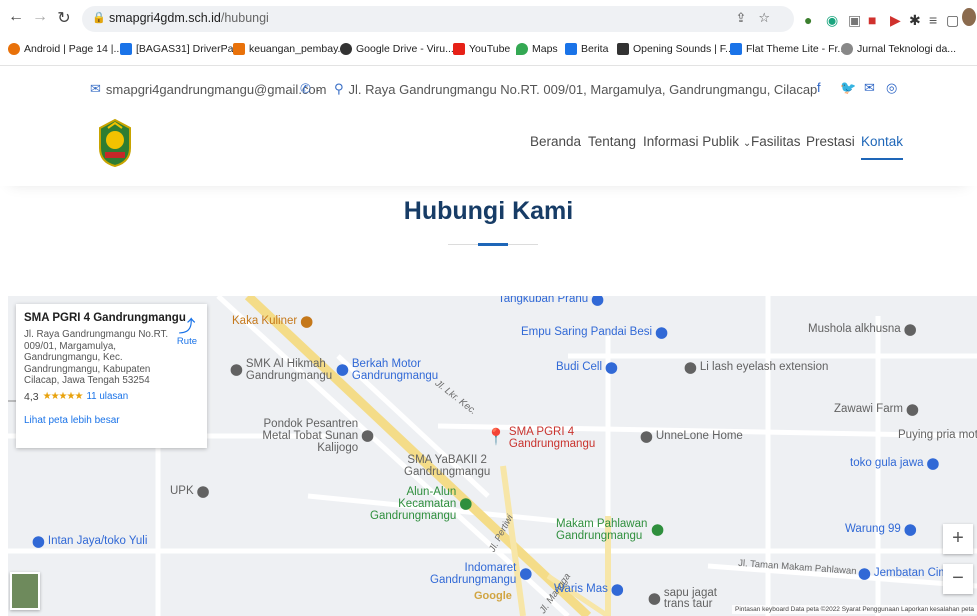  What do you see at coordinates (190, 491) in the screenshot?
I see `map-poi: UPK ⬤` at bounding box center [190, 491].